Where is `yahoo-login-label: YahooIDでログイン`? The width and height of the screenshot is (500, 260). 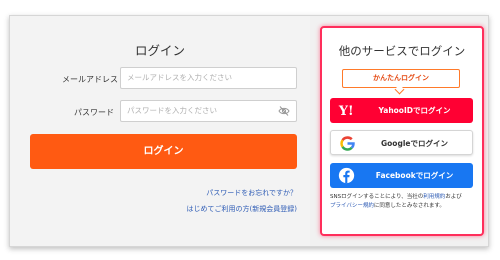 yahoo-login-label: YahooIDでログイン is located at coordinates (414, 110).